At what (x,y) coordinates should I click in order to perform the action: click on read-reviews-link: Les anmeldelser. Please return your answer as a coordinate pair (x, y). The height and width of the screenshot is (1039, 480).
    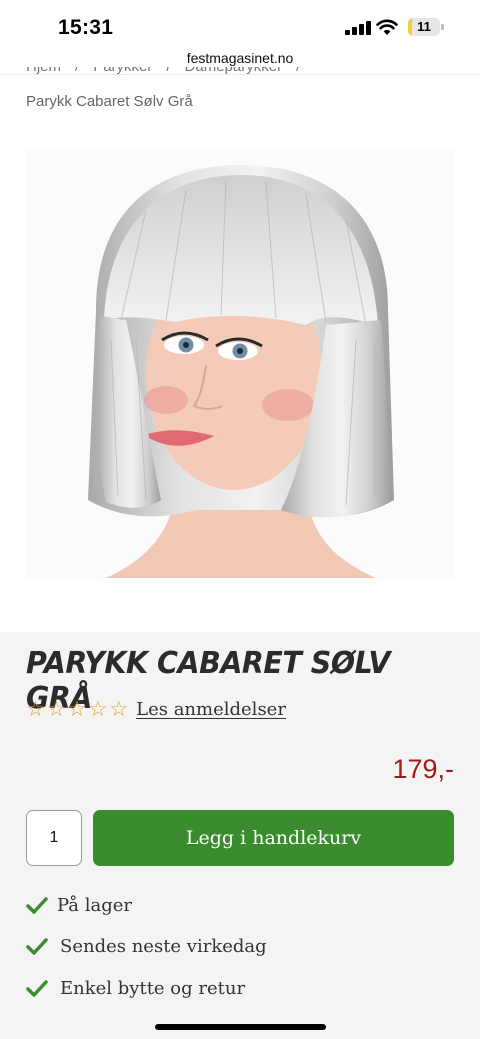
    Looking at the image, I should click on (211, 709).